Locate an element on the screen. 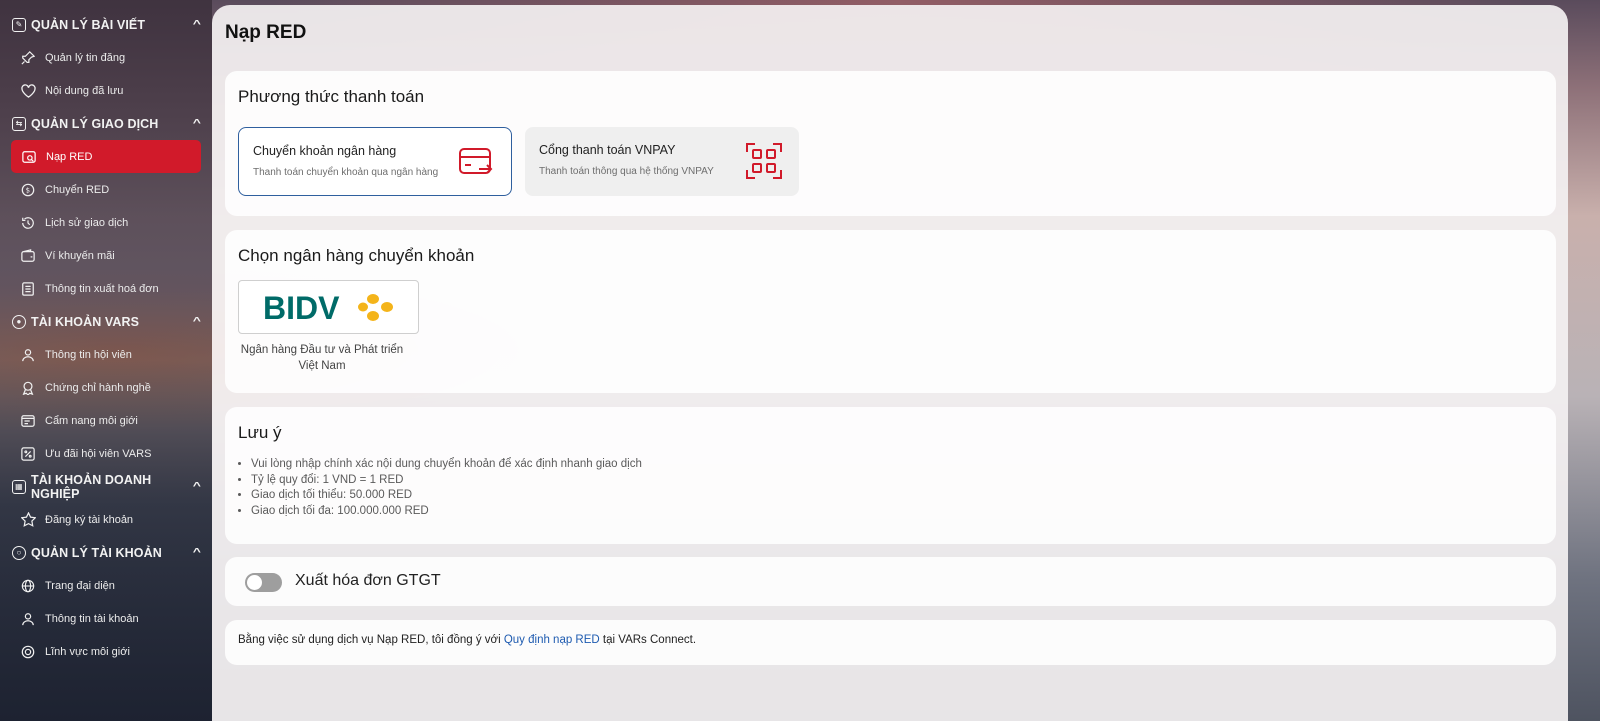  section-header-vars-account: ● TÀI KHOẢN VARS ^ is located at coordinates (106, 321).